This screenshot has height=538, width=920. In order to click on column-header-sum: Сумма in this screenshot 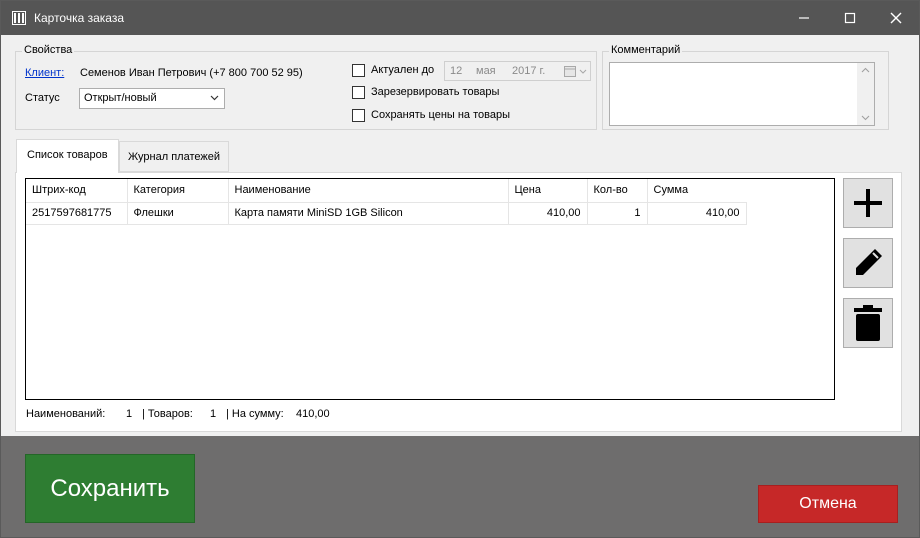, I will do `click(696, 190)`.